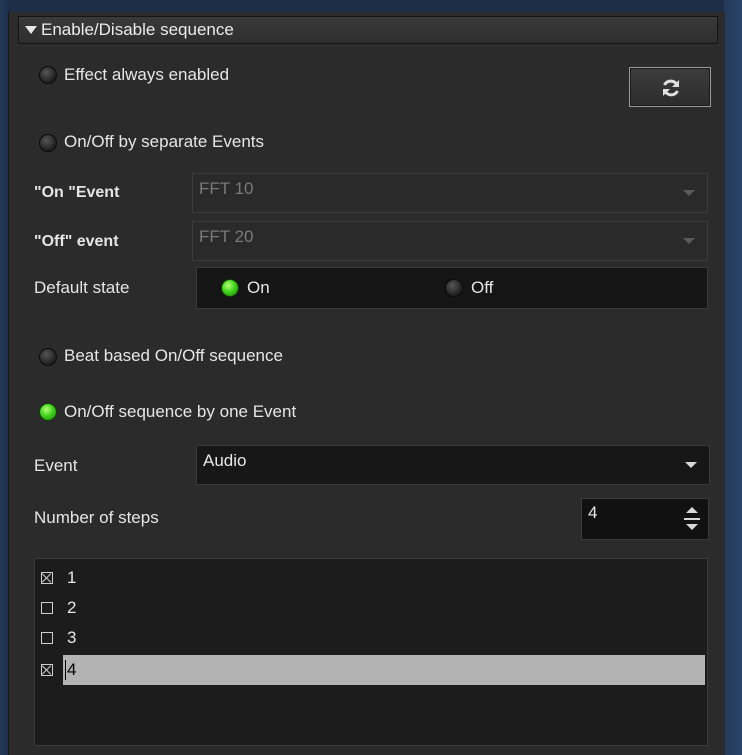 Image resolution: width=742 pixels, height=755 pixels. Describe the element at coordinates (453, 465) in the screenshot. I see `event-select: Audio` at that location.